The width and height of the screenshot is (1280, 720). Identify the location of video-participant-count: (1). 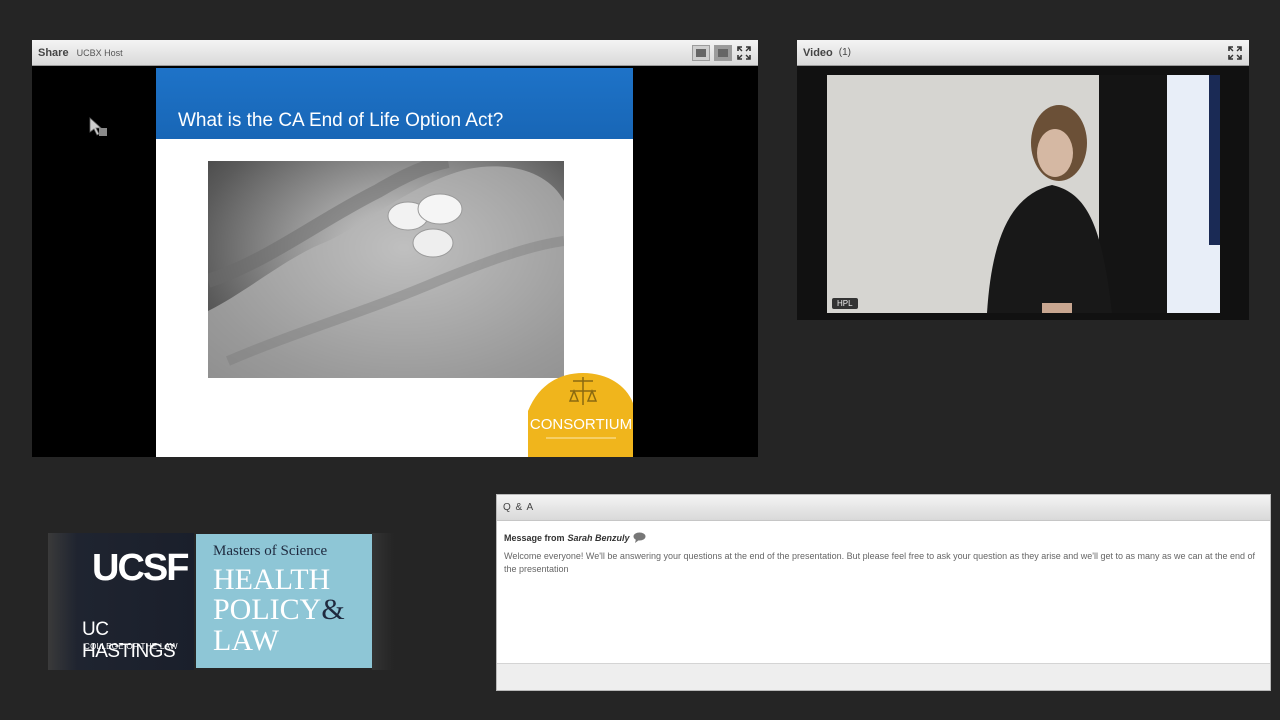
(844, 52).